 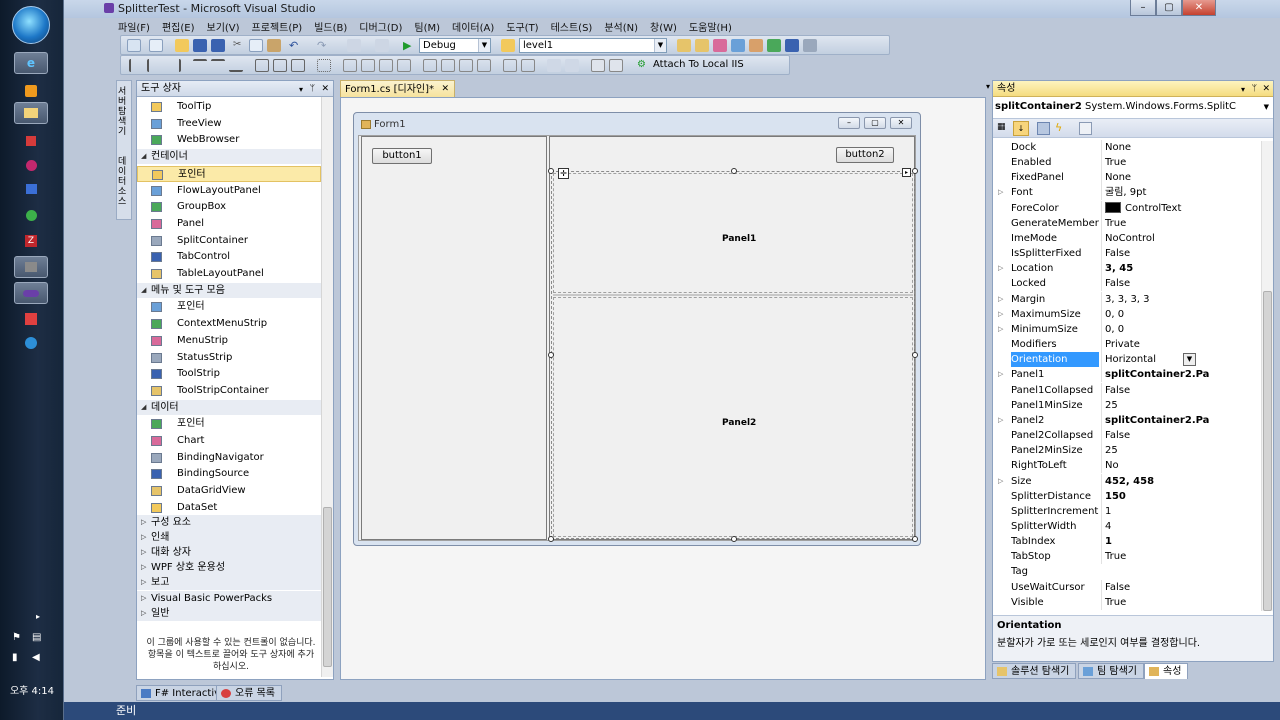 What do you see at coordinates (229, 173) in the screenshot?
I see `toolbox-item: 포인터` at bounding box center [229, 173].